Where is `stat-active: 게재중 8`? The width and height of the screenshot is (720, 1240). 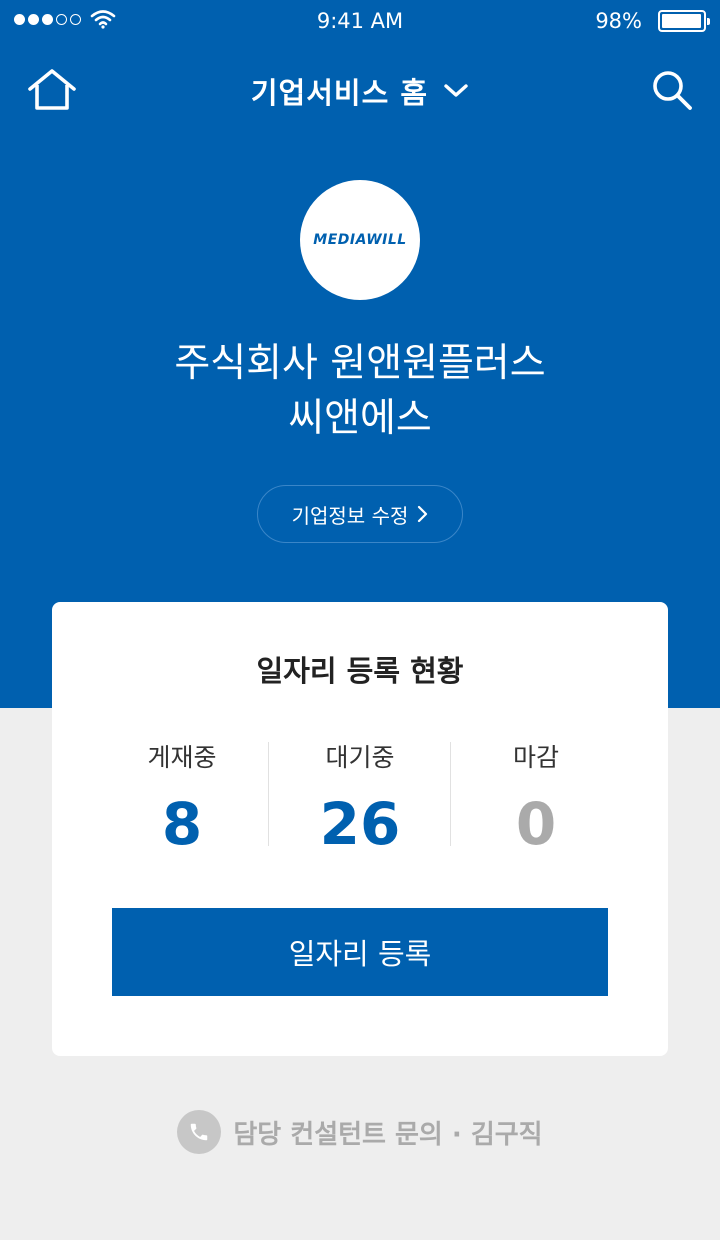
stat-active: 게재중 8 is located at coordinates (182, 798).